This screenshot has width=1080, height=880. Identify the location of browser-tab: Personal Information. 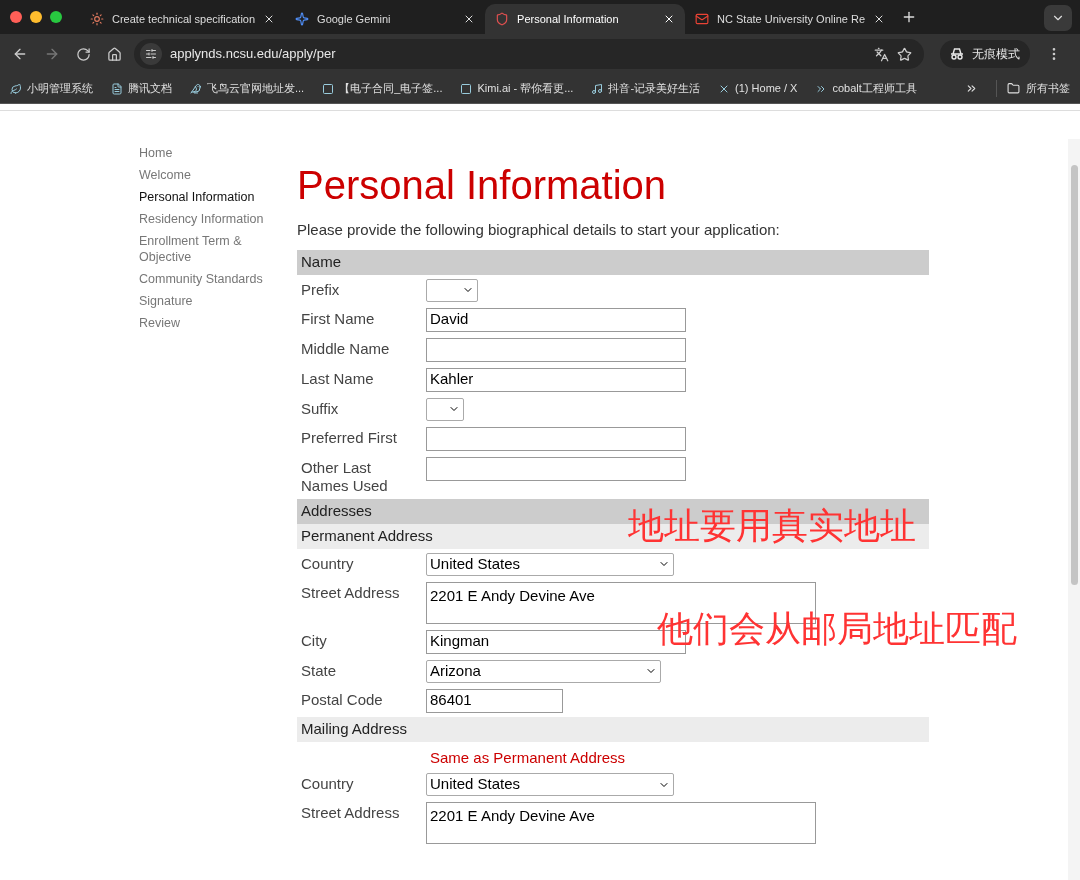
(585, 19).